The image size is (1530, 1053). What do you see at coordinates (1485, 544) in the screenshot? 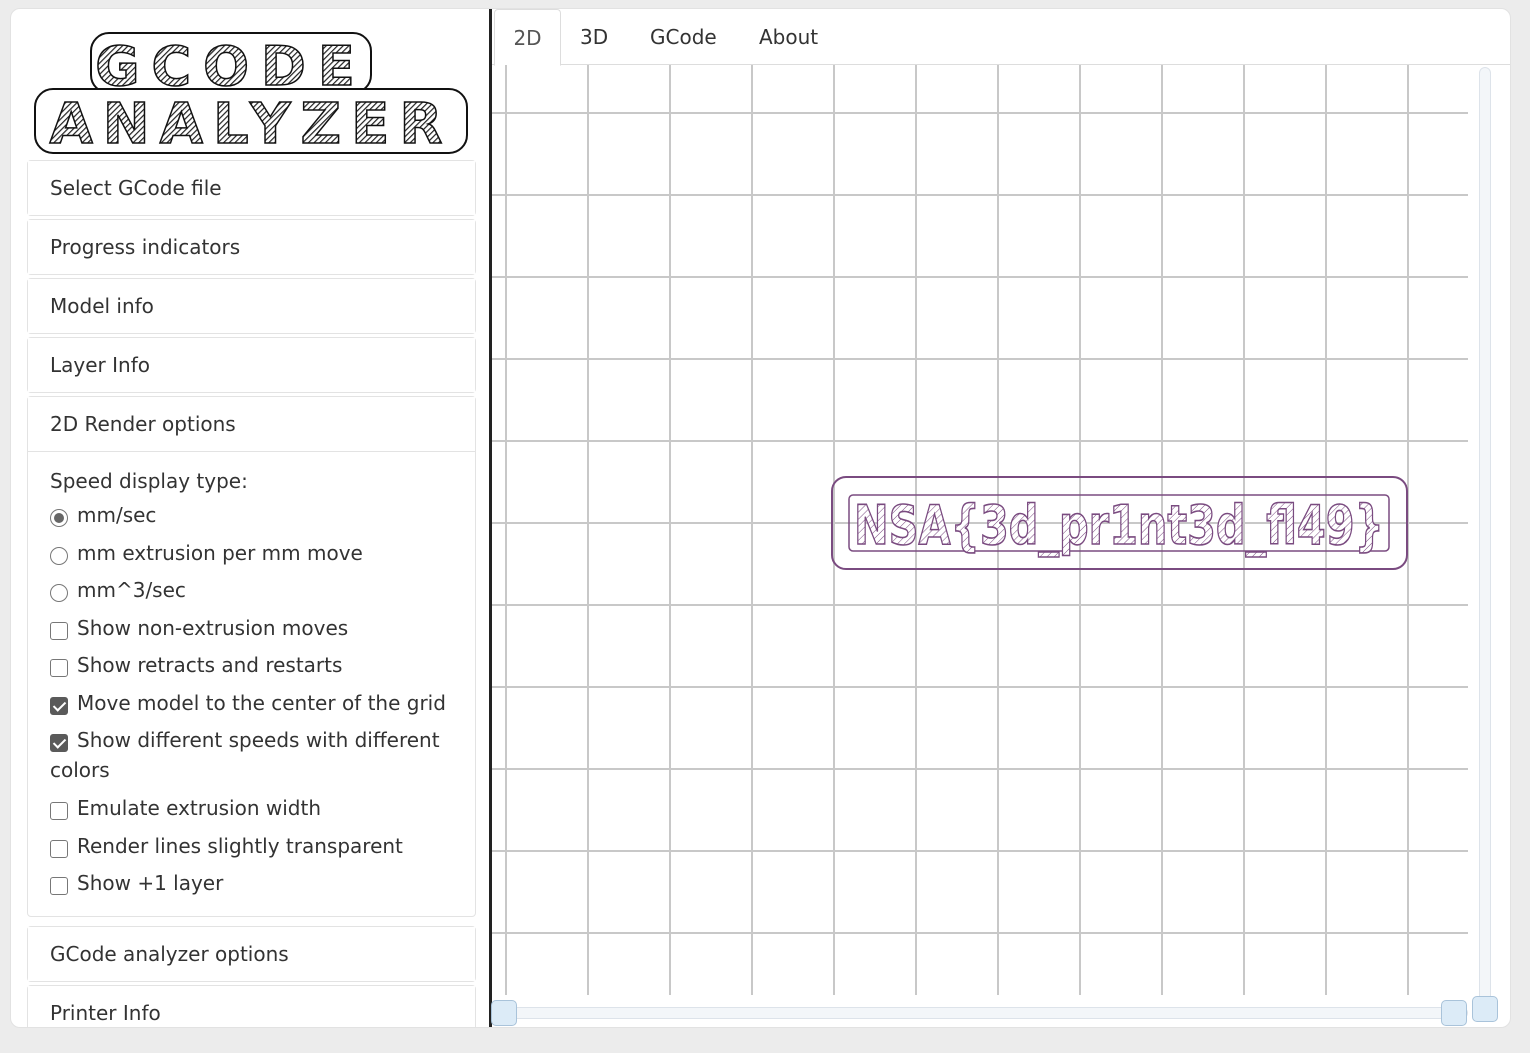
I see `vertical-zoom-slider` at bounding box center [1485, 544].